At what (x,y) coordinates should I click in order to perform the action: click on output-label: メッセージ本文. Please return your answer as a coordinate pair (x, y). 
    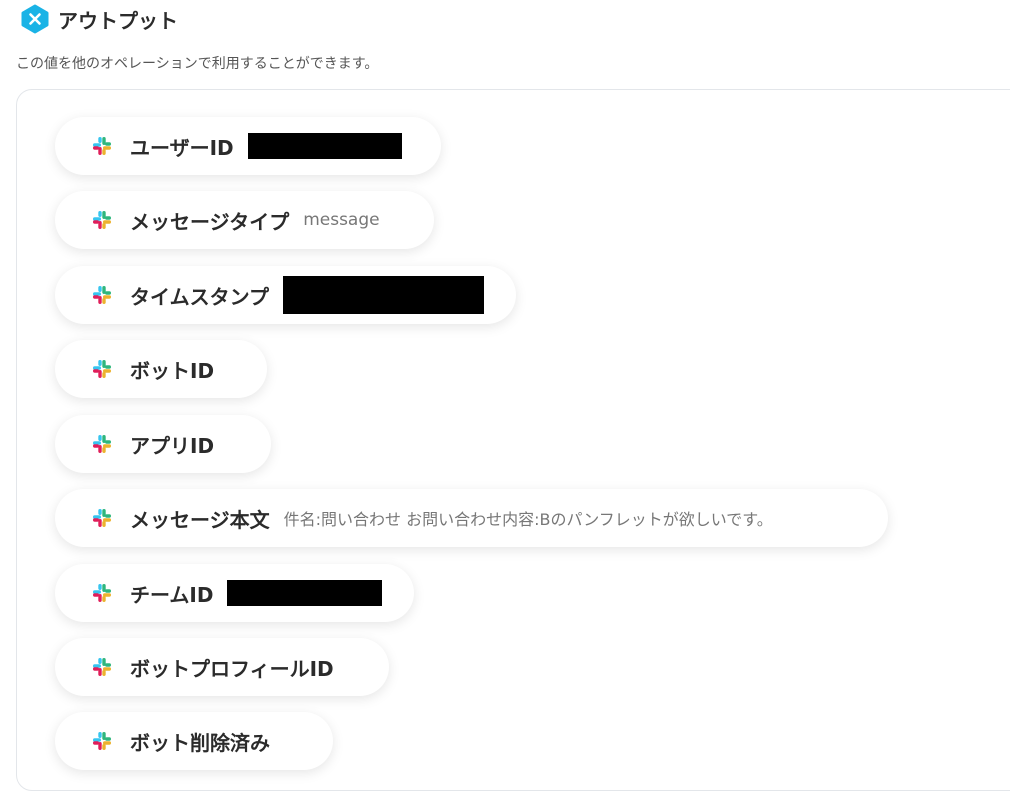
    Looking at the image, I should click on (200, 519).